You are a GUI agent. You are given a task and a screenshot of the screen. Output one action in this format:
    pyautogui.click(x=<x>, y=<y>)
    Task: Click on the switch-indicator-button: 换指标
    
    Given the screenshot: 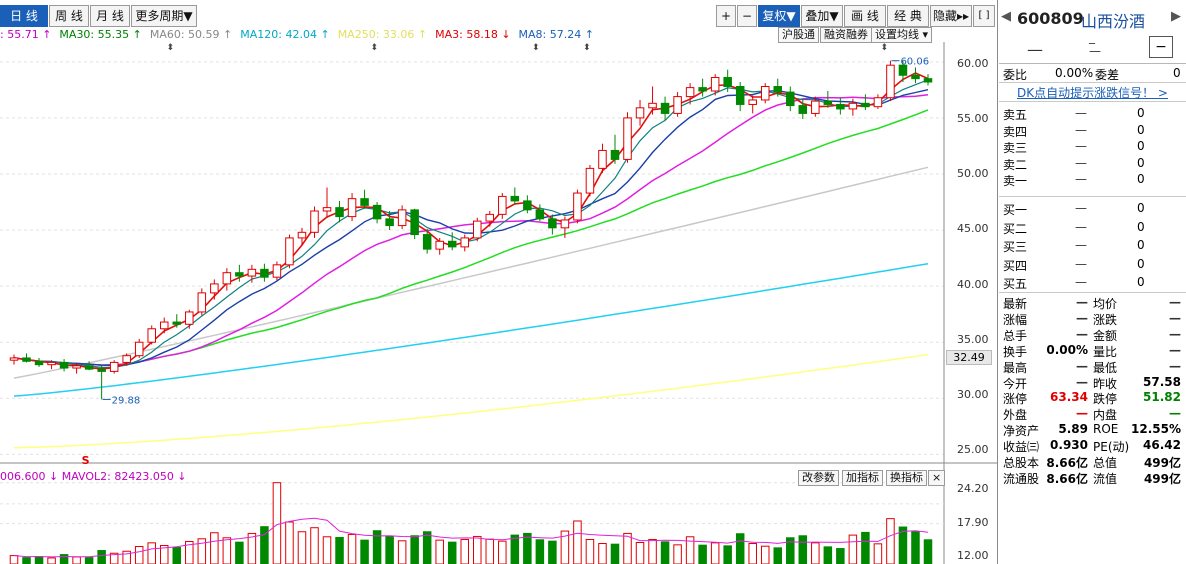 What is the action you would take?
    pyautogui.click(x=906, y=478)
    